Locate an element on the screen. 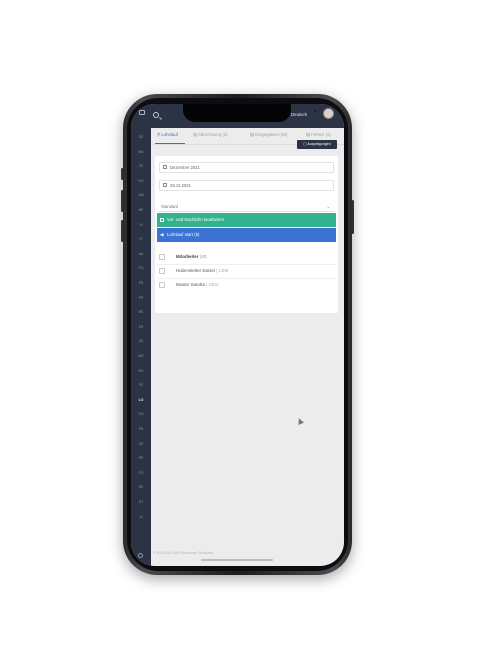  home-indicator is located at coordinates (237, 560).